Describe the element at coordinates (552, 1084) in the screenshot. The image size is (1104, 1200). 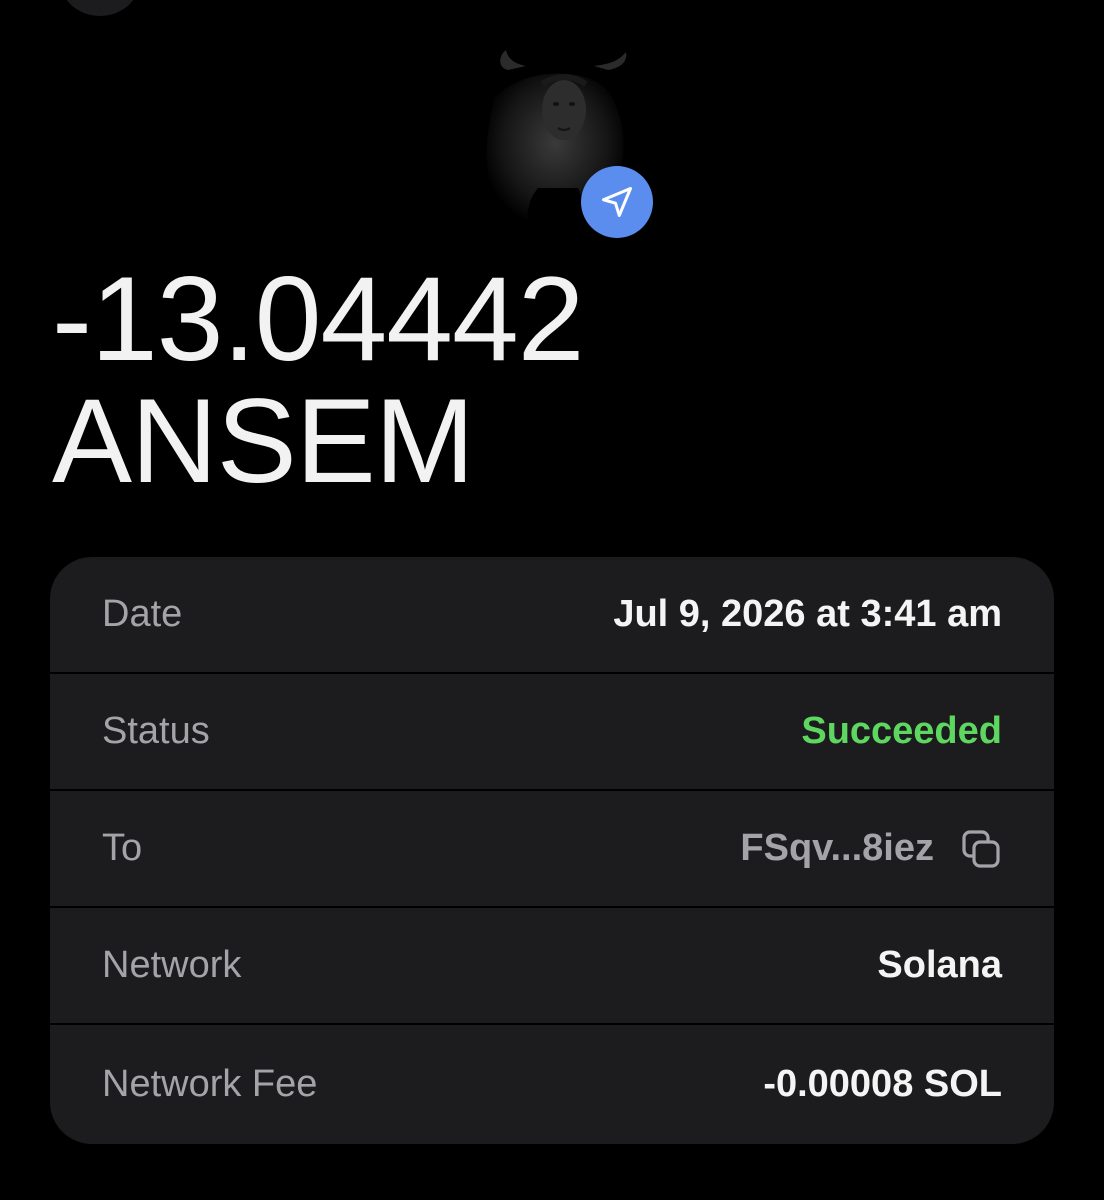
I see `network-fee-row: Network Fee -0.00008 SOL` at that location.